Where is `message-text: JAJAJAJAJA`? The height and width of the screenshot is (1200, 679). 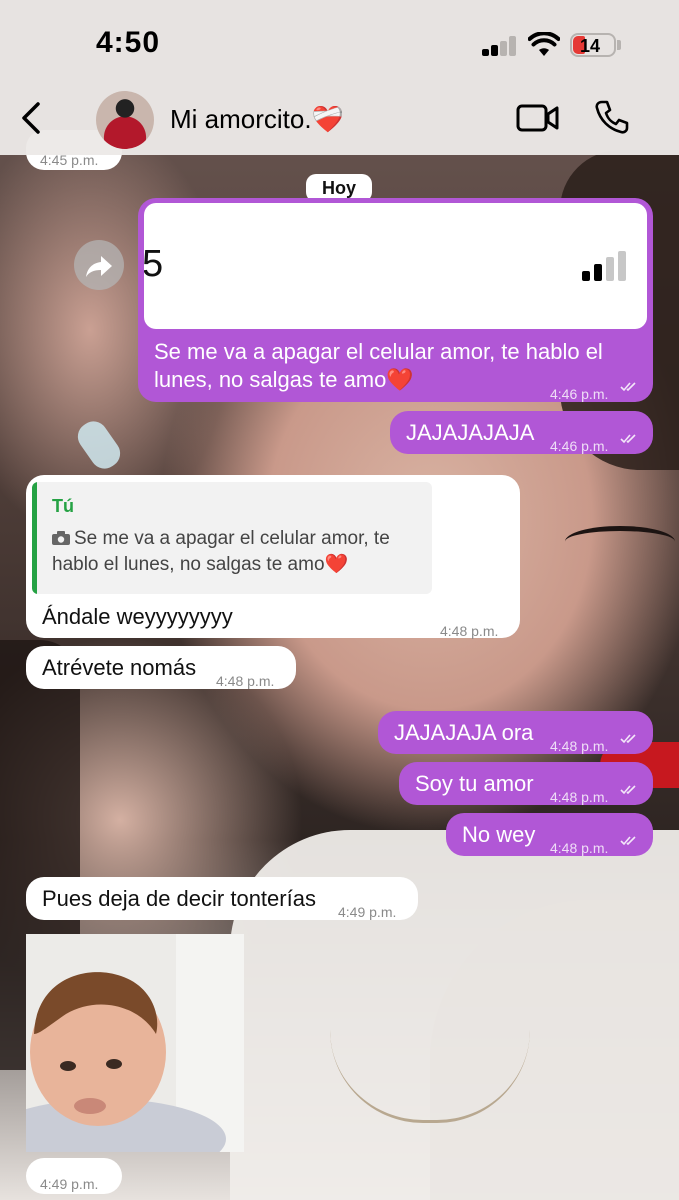
message-text: JAJAJAJAJA is located at coordinates (470, 432).